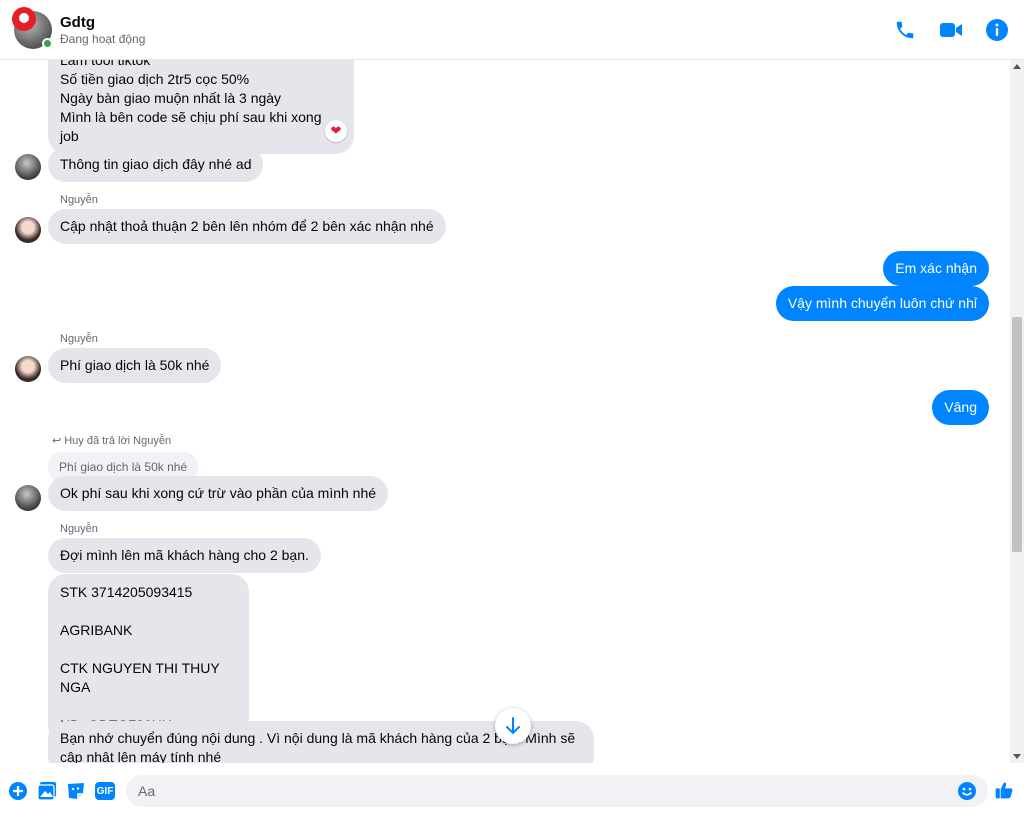  I want to click on info-icon, so click(997, 30).